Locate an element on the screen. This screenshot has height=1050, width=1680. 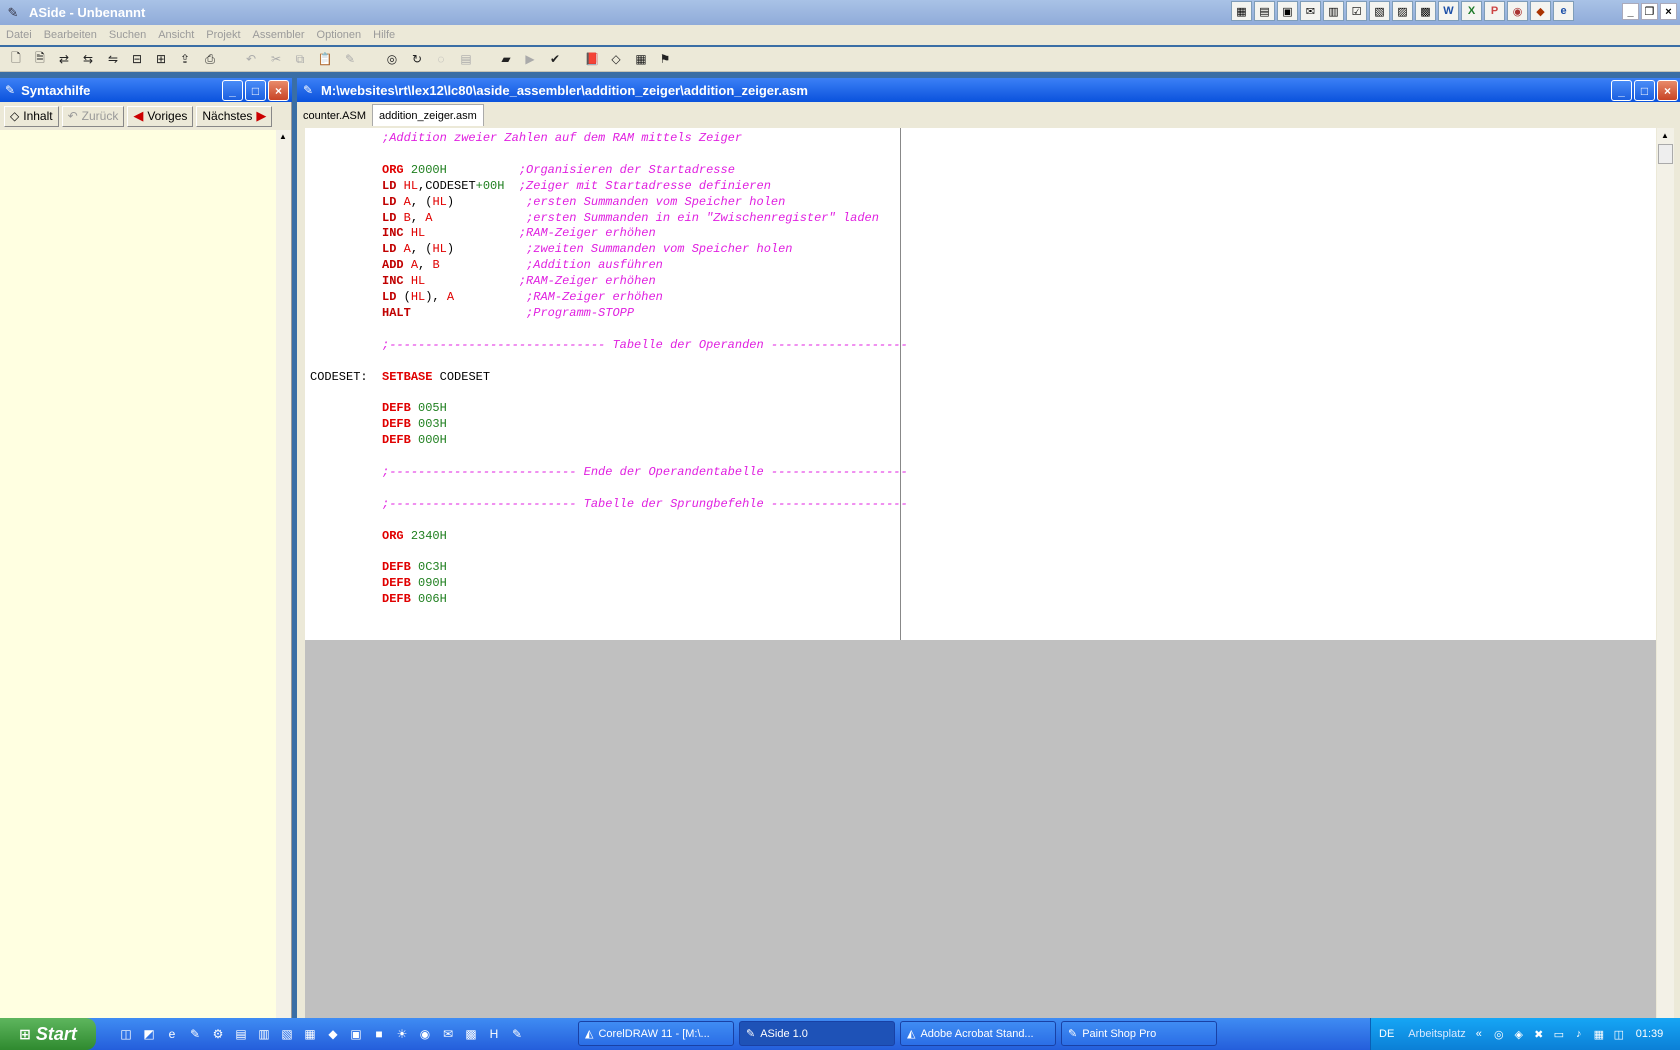
menu-datei: Datei is located at coordinates (19, 35).